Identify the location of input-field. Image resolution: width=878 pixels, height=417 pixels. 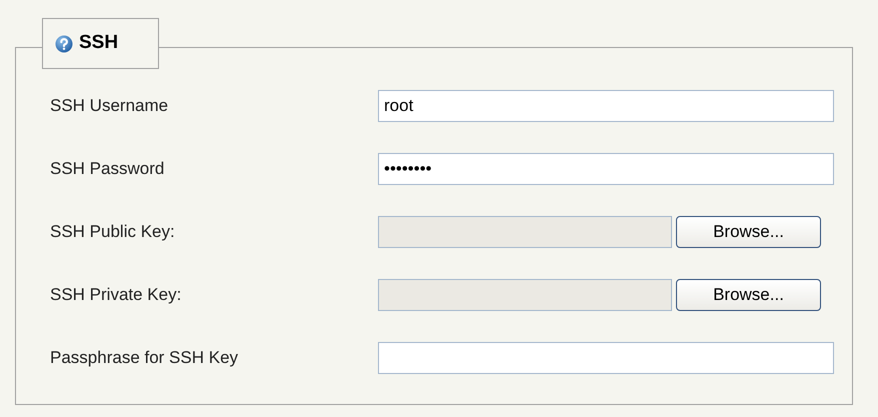
(606, 358).